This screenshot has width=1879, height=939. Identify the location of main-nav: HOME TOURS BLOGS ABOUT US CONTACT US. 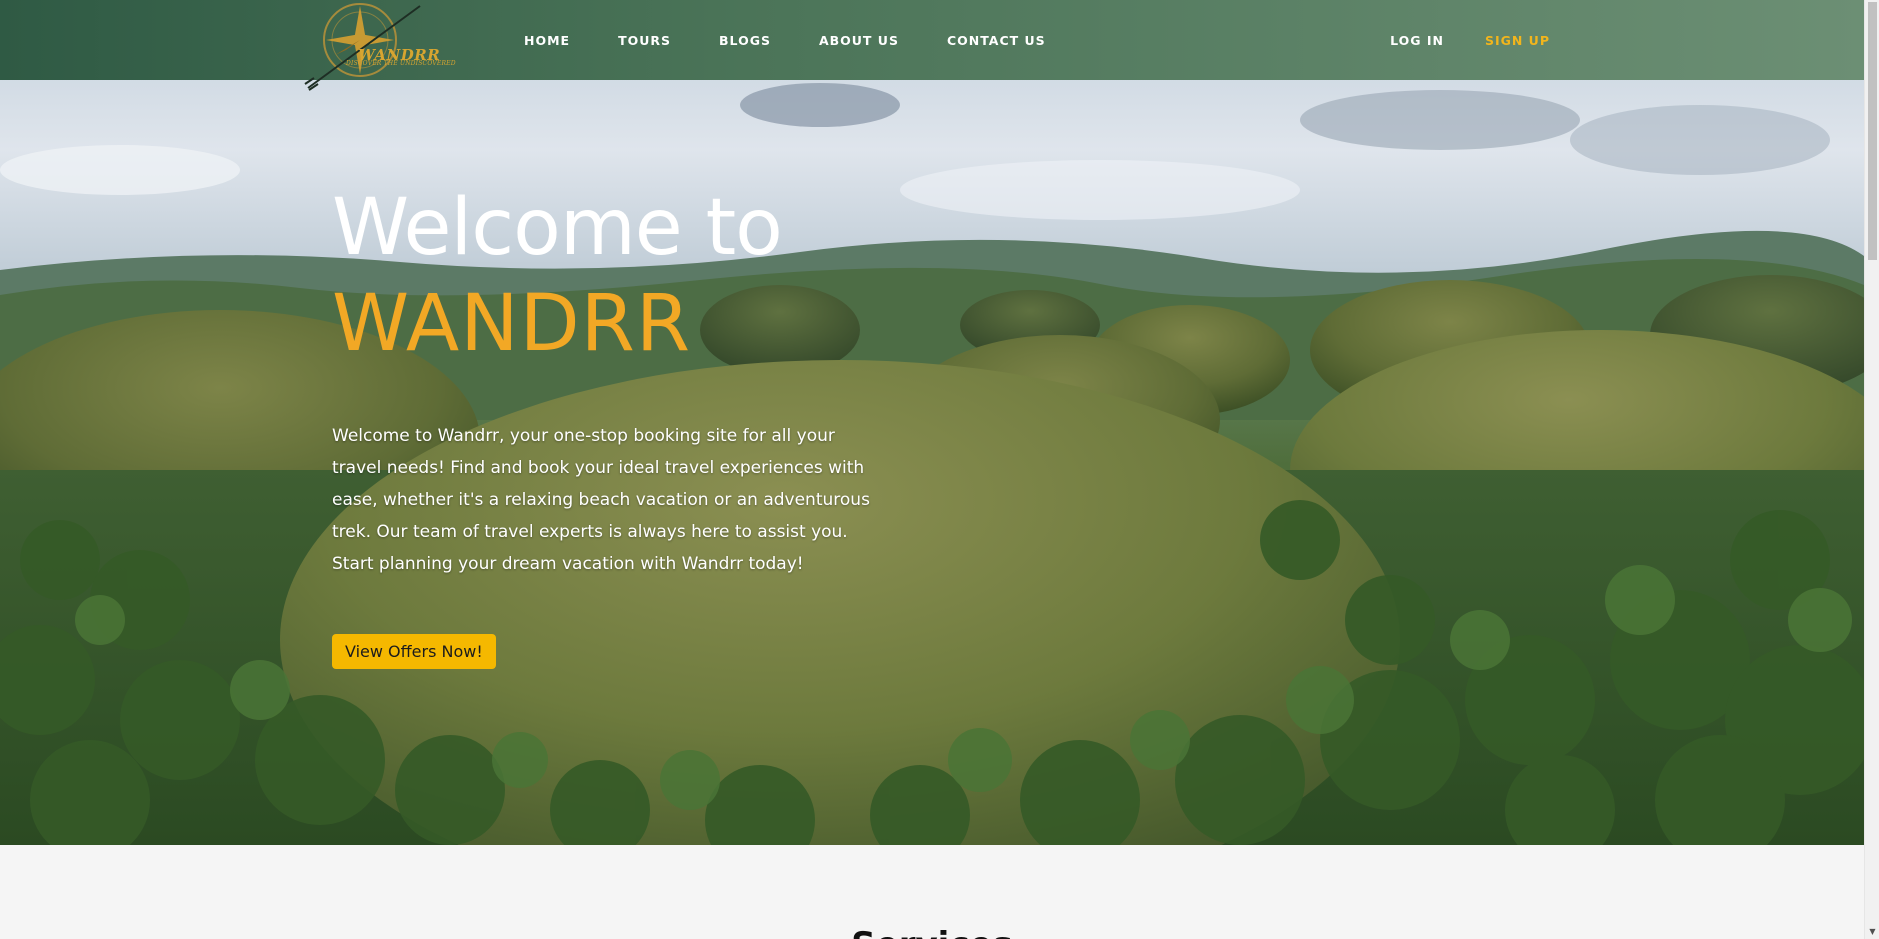
(809, 40).